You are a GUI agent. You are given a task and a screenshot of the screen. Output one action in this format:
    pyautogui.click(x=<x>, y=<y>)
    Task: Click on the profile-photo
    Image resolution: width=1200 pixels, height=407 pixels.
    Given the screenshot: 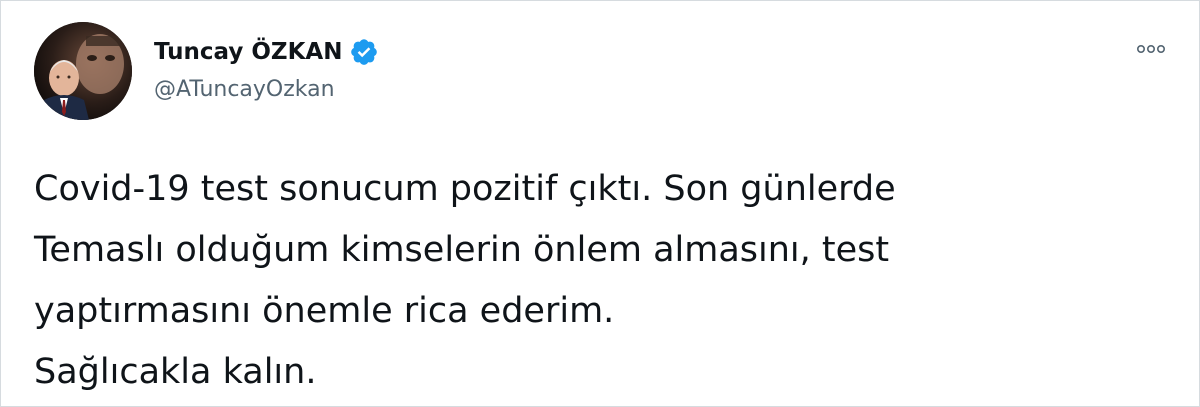 What is the action you would take?
    pyautogui.click(x=83, y=71)
    